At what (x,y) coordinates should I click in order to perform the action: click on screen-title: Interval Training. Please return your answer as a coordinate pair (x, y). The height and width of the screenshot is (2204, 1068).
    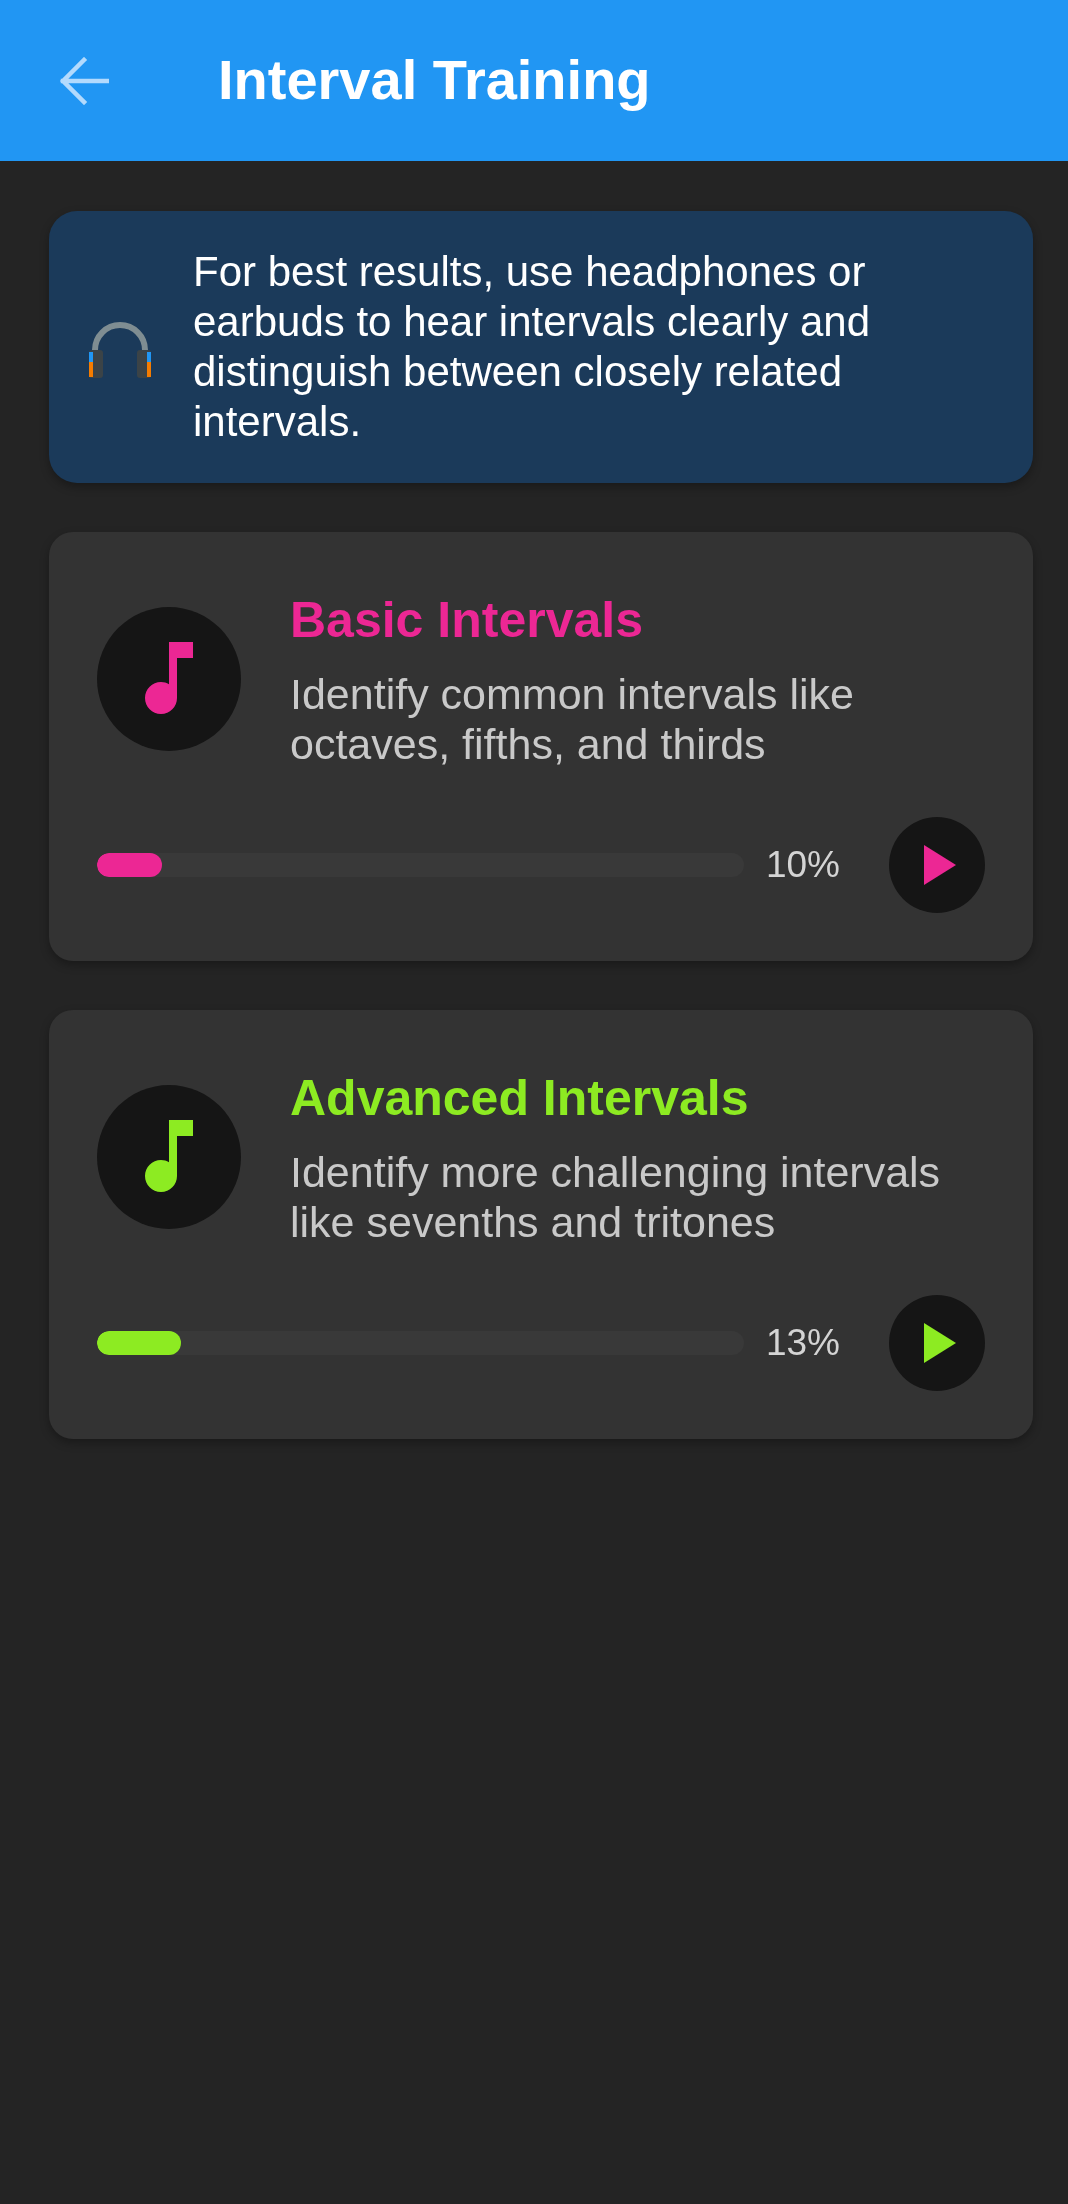
    Looking at the image, I should click on (434, 80).